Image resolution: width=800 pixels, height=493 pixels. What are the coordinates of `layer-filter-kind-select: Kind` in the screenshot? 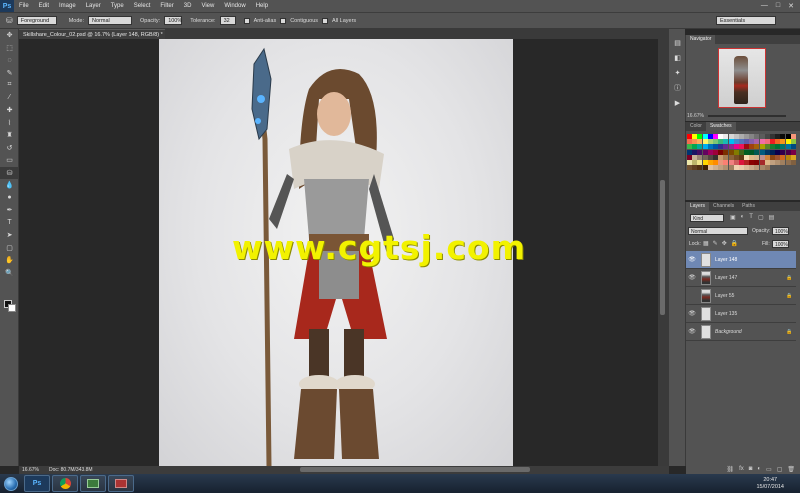 It's located at (707, 218).